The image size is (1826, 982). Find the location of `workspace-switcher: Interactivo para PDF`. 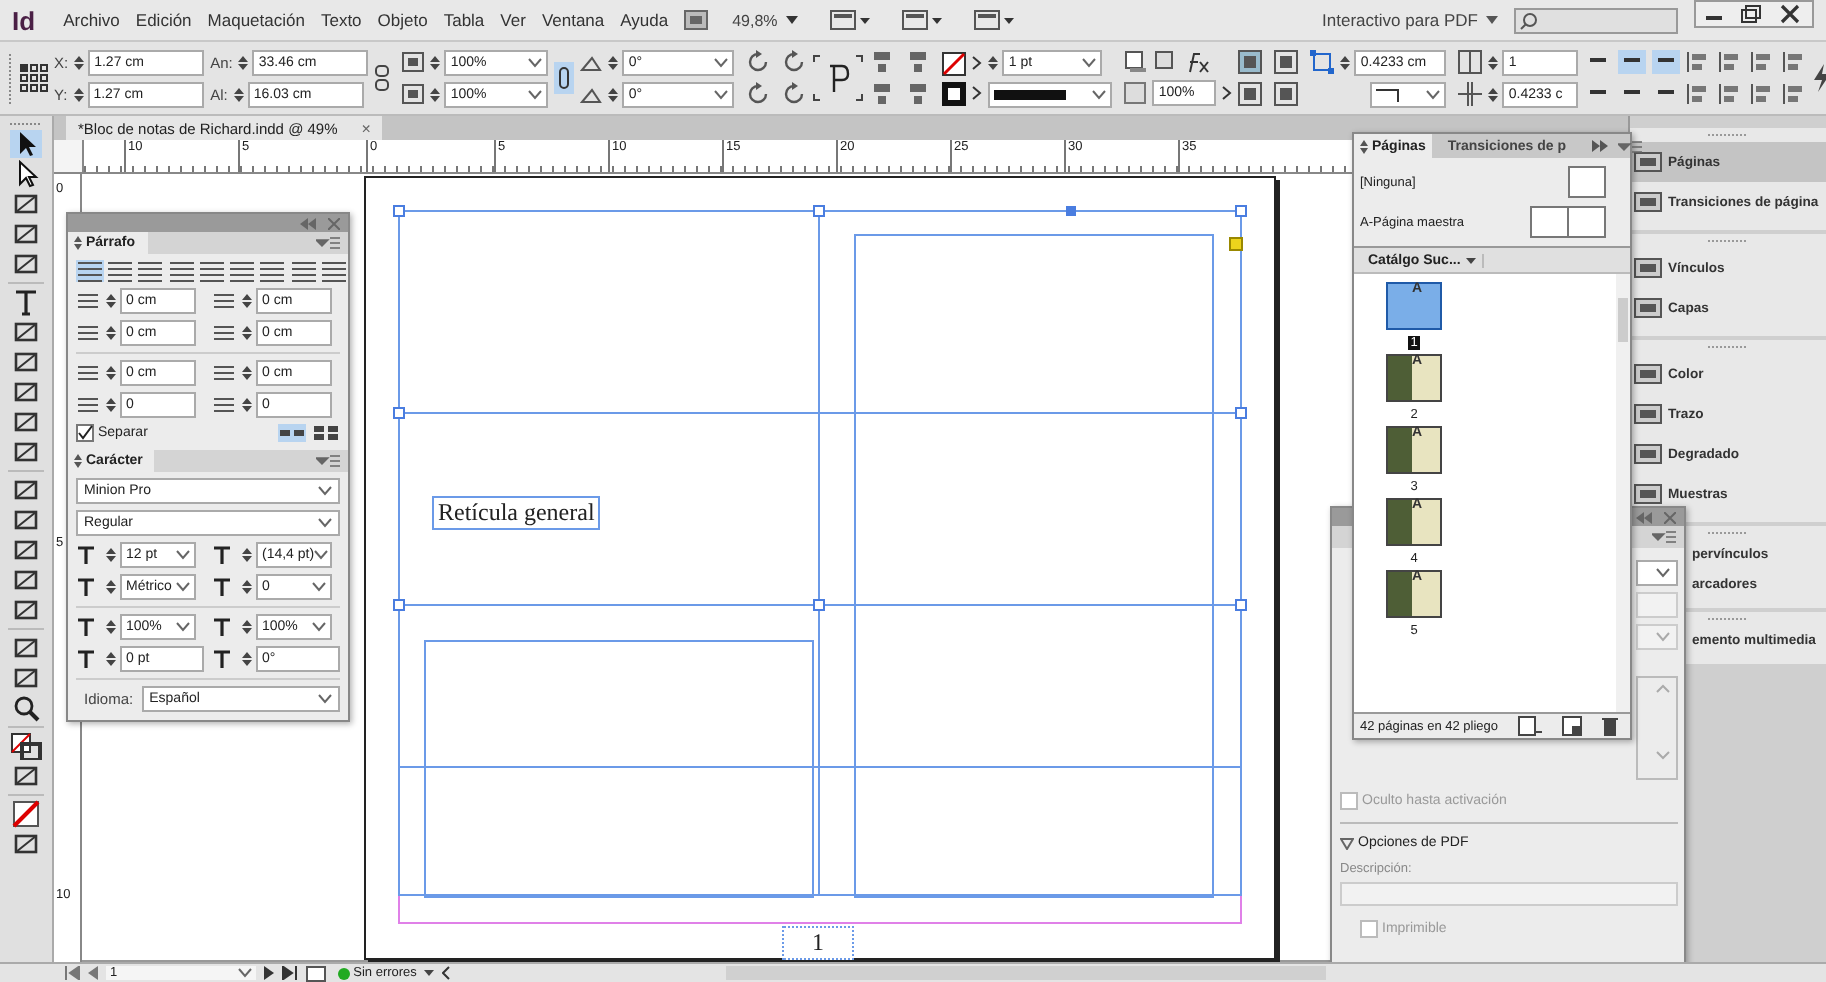

workspace-switcher: Interactivo para PDF is located at coordinates (1410, 20).